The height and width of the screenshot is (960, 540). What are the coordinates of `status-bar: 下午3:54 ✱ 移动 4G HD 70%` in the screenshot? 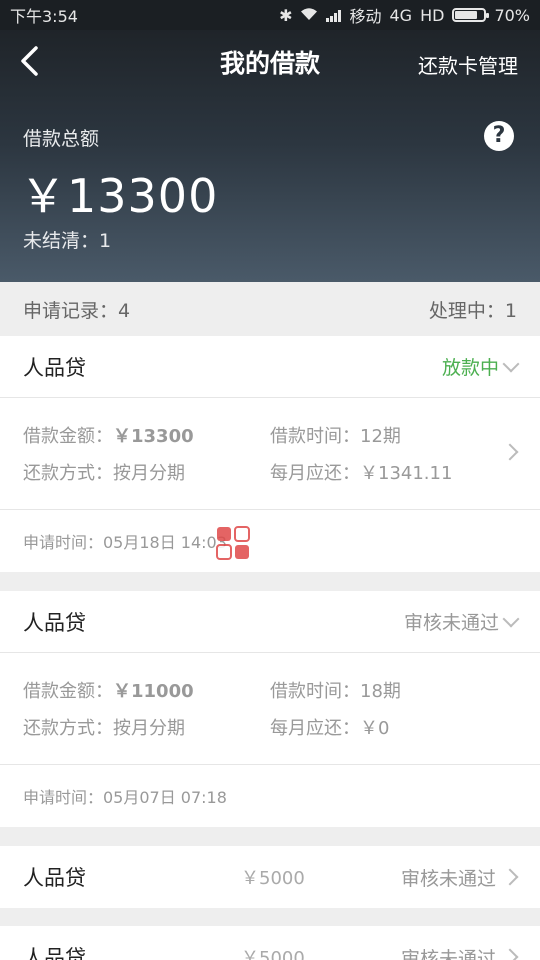 It's located at (270, 15).